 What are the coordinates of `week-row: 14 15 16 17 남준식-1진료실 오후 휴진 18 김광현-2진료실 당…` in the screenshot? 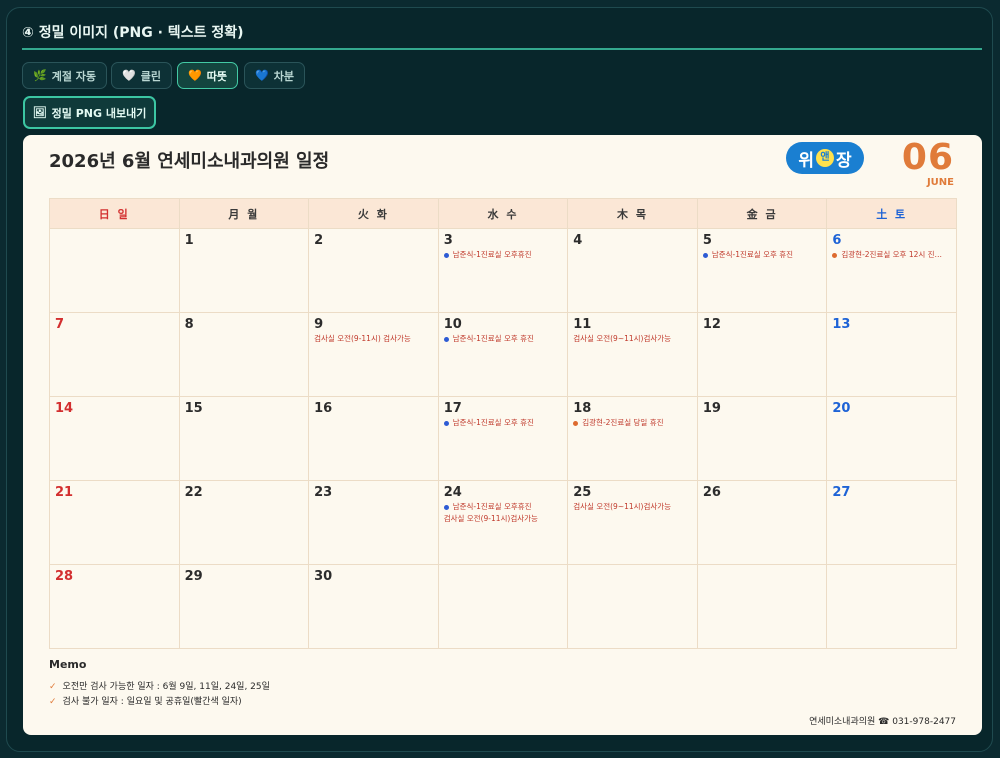 It's located at (503, 438).